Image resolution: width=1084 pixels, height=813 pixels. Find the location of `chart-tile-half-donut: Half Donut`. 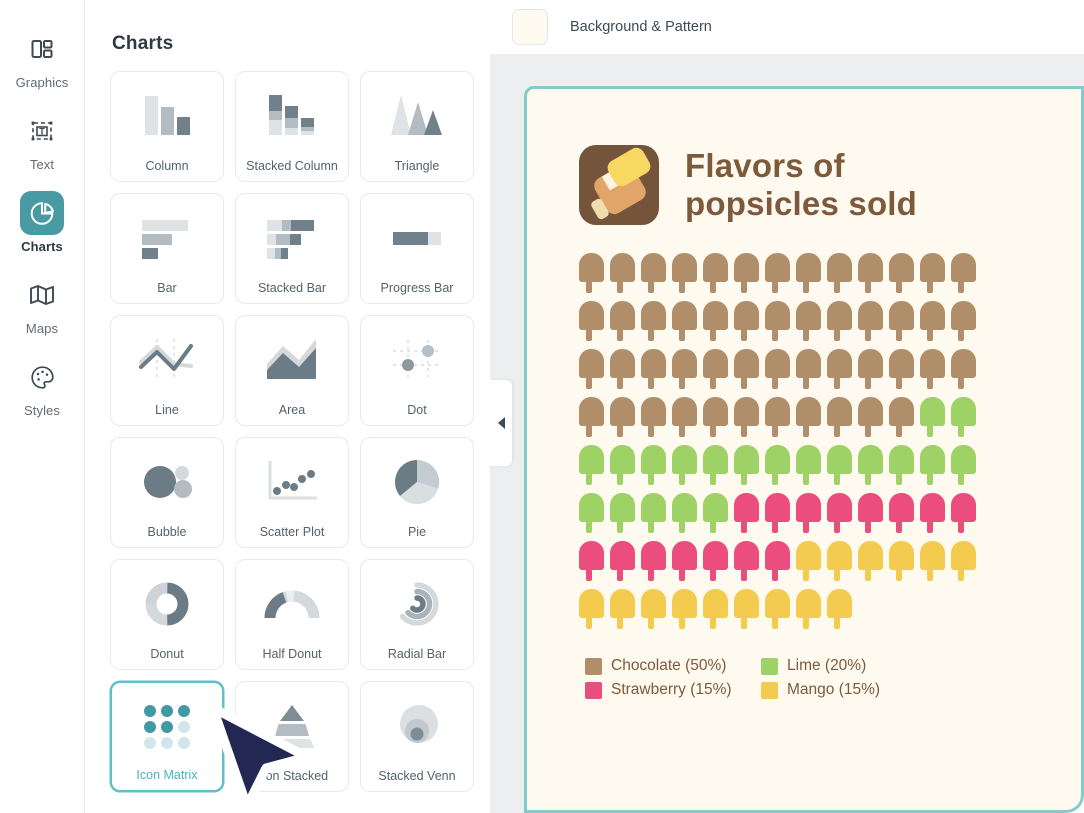

chart-tile-half-donut: Half Donut is located at coordinates (292, 614).